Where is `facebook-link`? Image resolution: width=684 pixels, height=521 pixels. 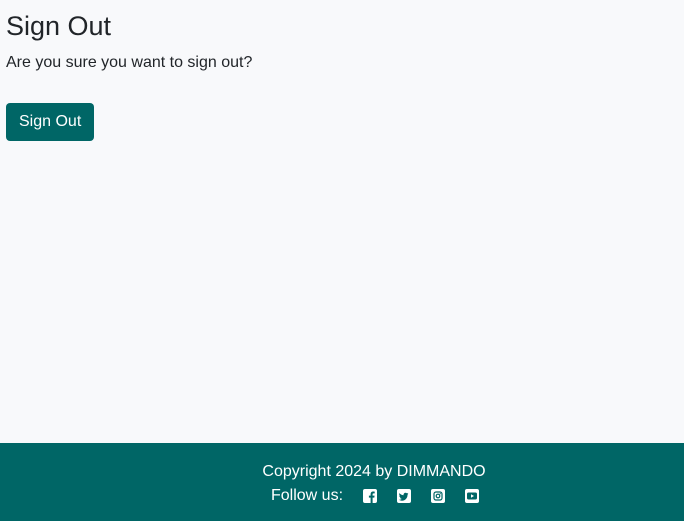 facebook-link is located at coordinates (370, 496).